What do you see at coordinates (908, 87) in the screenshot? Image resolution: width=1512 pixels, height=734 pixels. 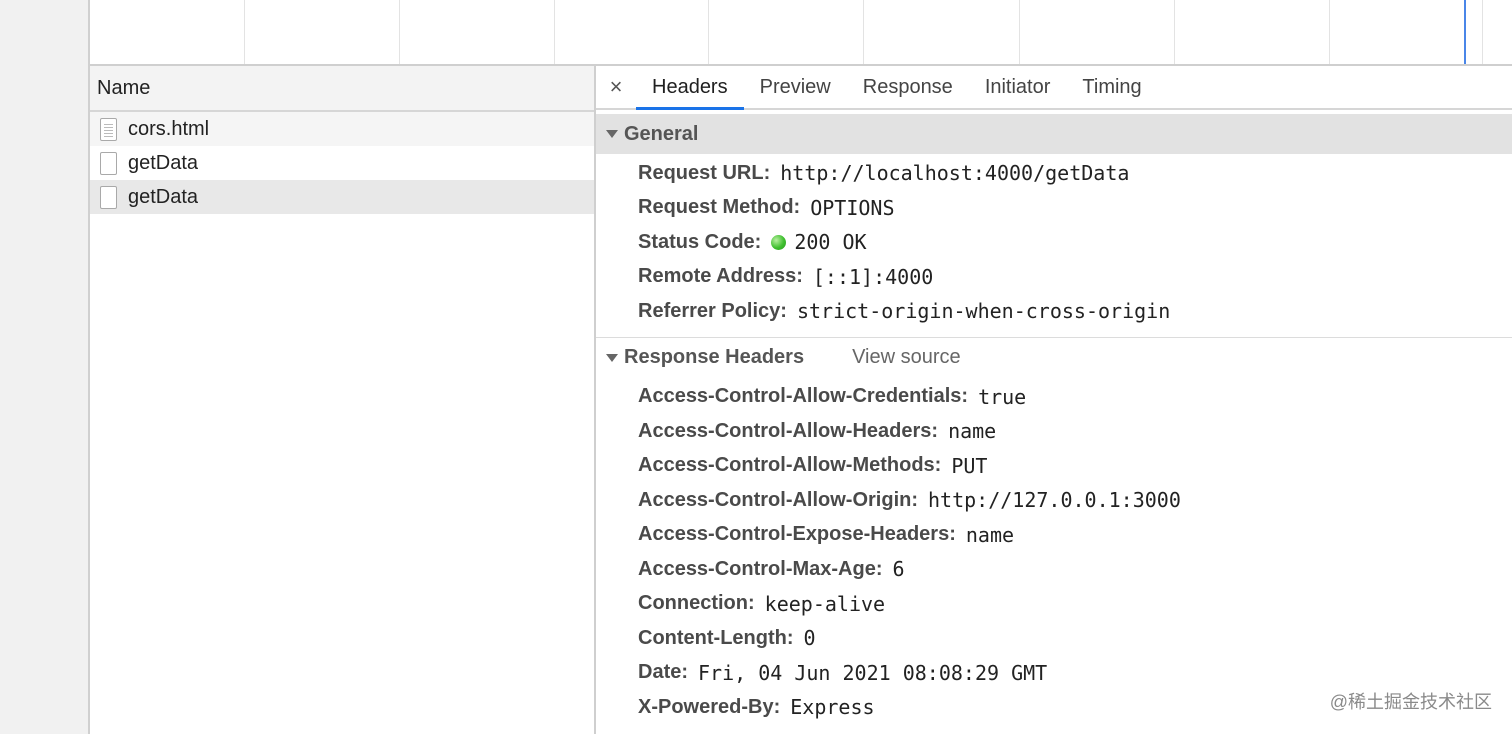 I see `tab-response: Response` at bounding box center [908, 87].